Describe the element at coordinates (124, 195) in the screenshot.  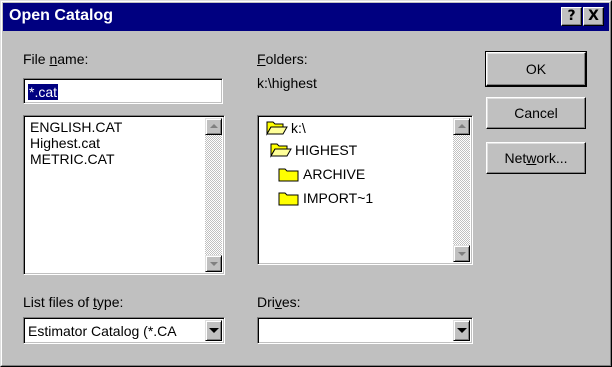
I see `file-list: ENGLISH.CAT Highest.cat METRIC.CAT` at that location.